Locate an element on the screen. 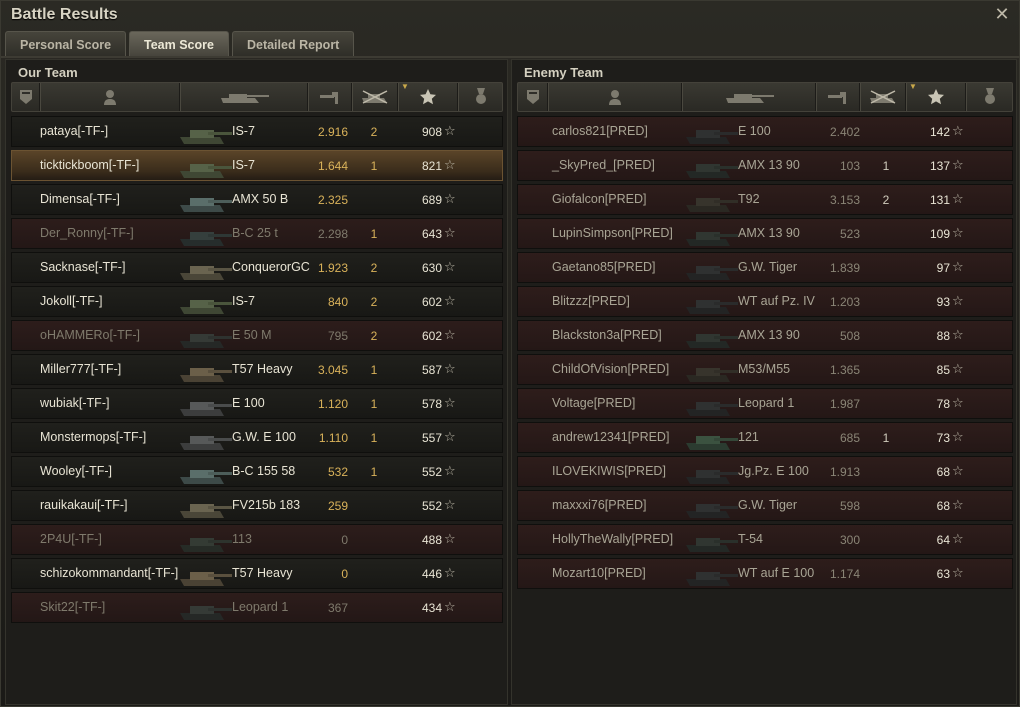  player-row: Mozart10[PRED] WT auf E 100 1.174 63 ☆ is located at coordinates (765, 573).